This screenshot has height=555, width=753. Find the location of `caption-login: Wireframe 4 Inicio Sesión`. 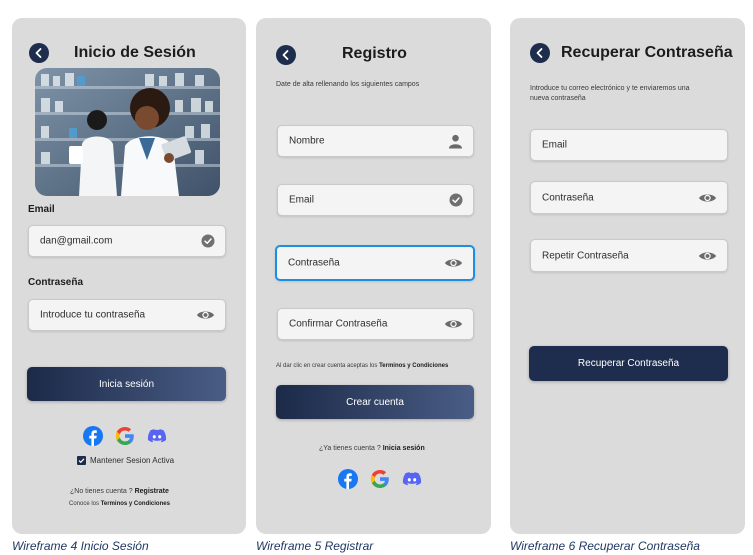

caption-login: Wireframe 4 Inicio Sesión is located at coordinates (80, 546).